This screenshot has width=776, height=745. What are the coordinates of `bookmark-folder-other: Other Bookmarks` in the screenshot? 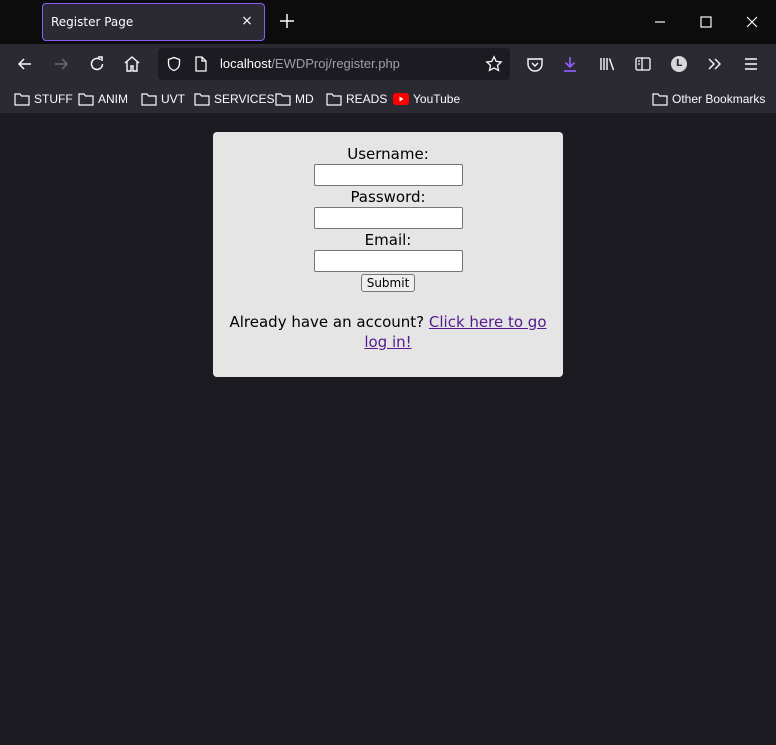 It's located at (708, 99).